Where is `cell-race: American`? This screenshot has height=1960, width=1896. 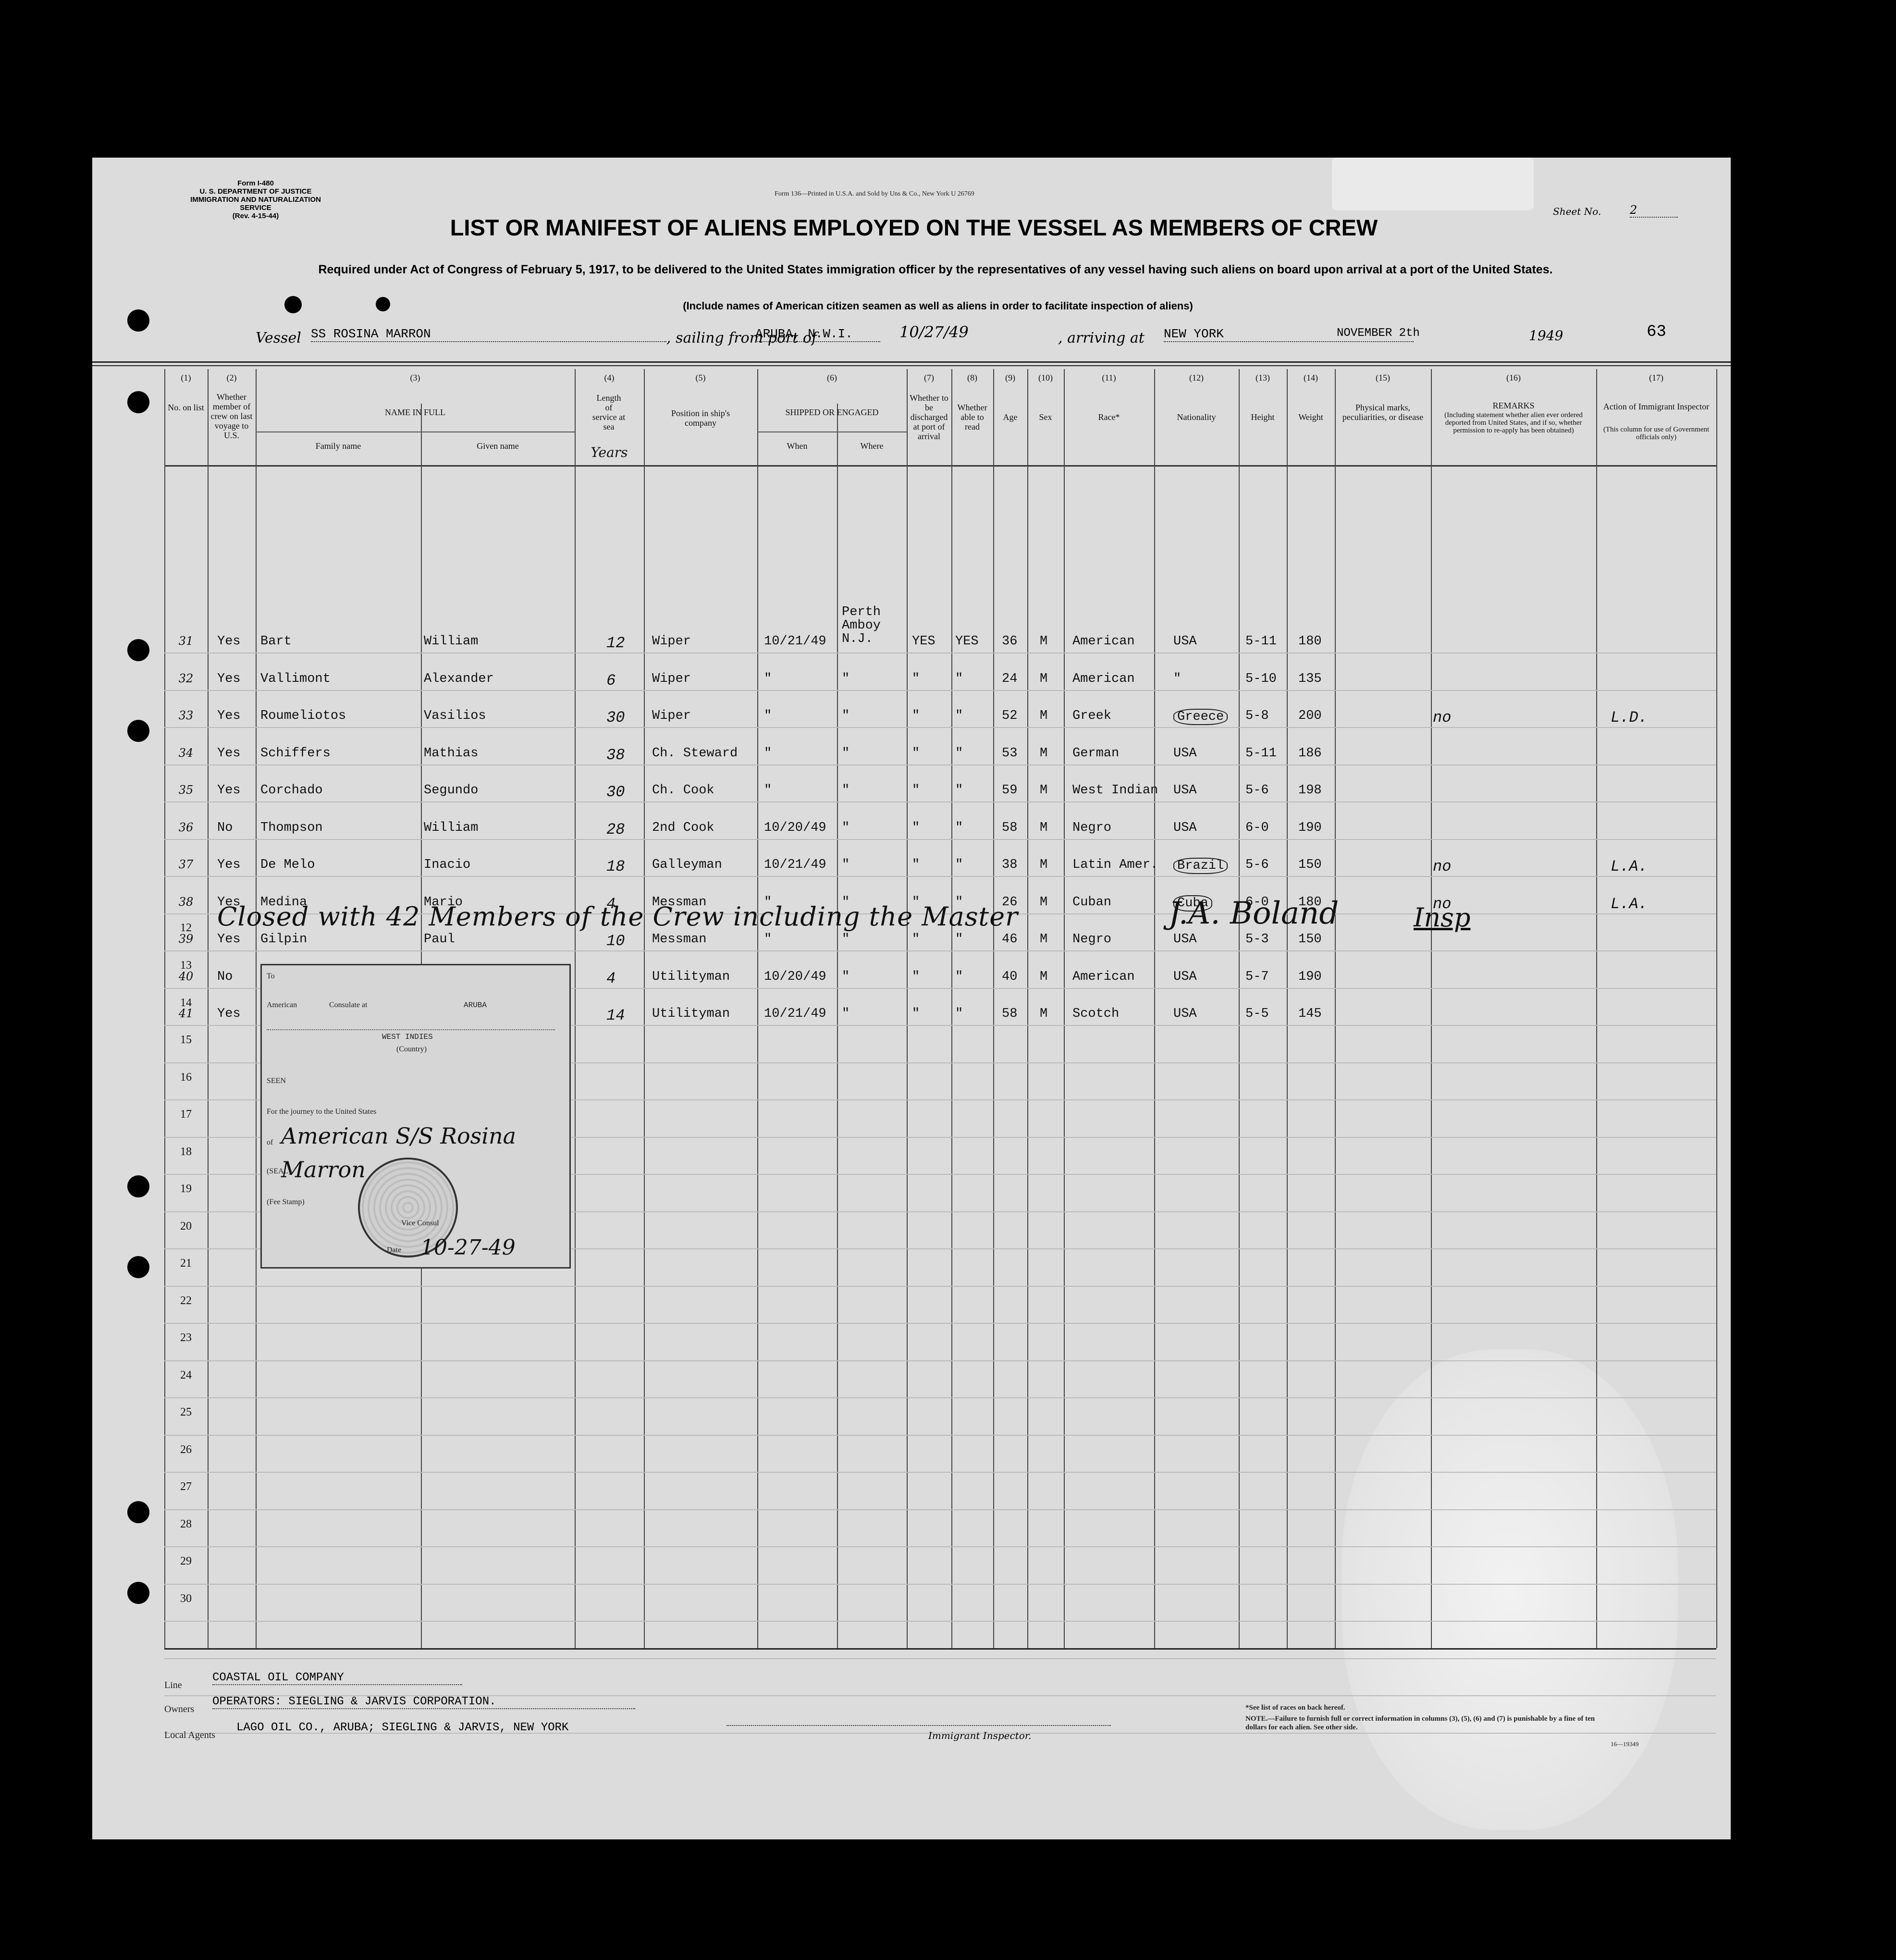
cell-race: American is located at coordinates (1103, 678).